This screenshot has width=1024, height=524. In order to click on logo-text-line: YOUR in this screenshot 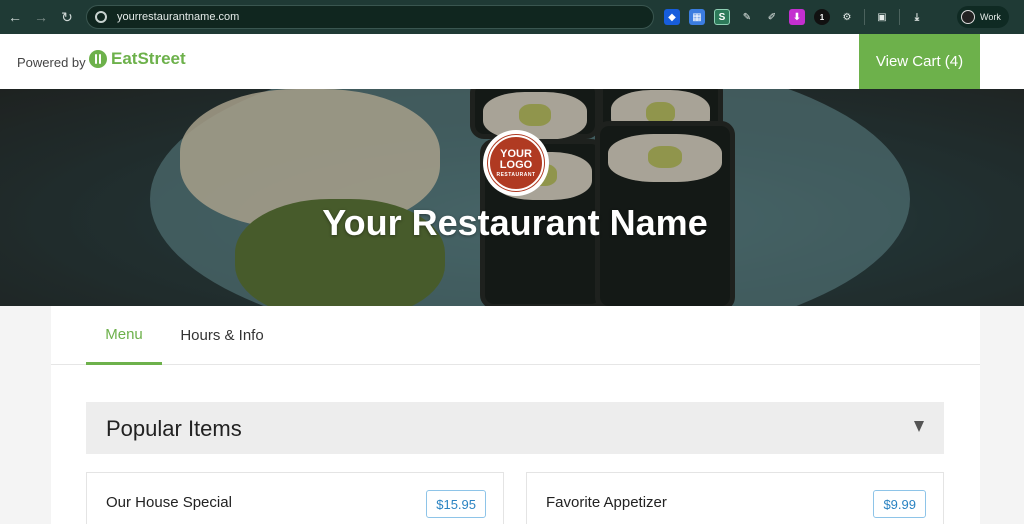, I will do `click(516, 153)`.